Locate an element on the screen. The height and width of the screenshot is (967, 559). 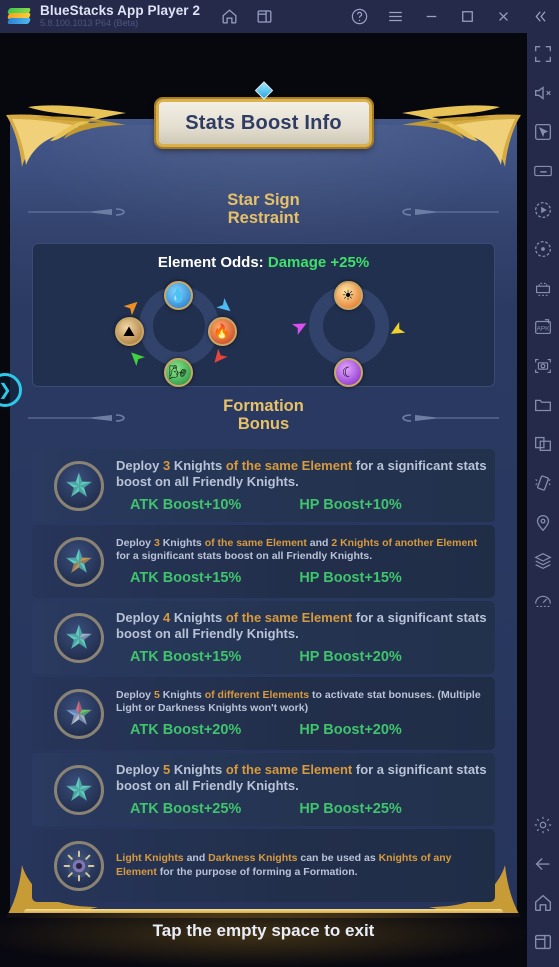
formation-boosts: ATK Boost+10% HP Boost+10% is located at coordinates (301, 505).